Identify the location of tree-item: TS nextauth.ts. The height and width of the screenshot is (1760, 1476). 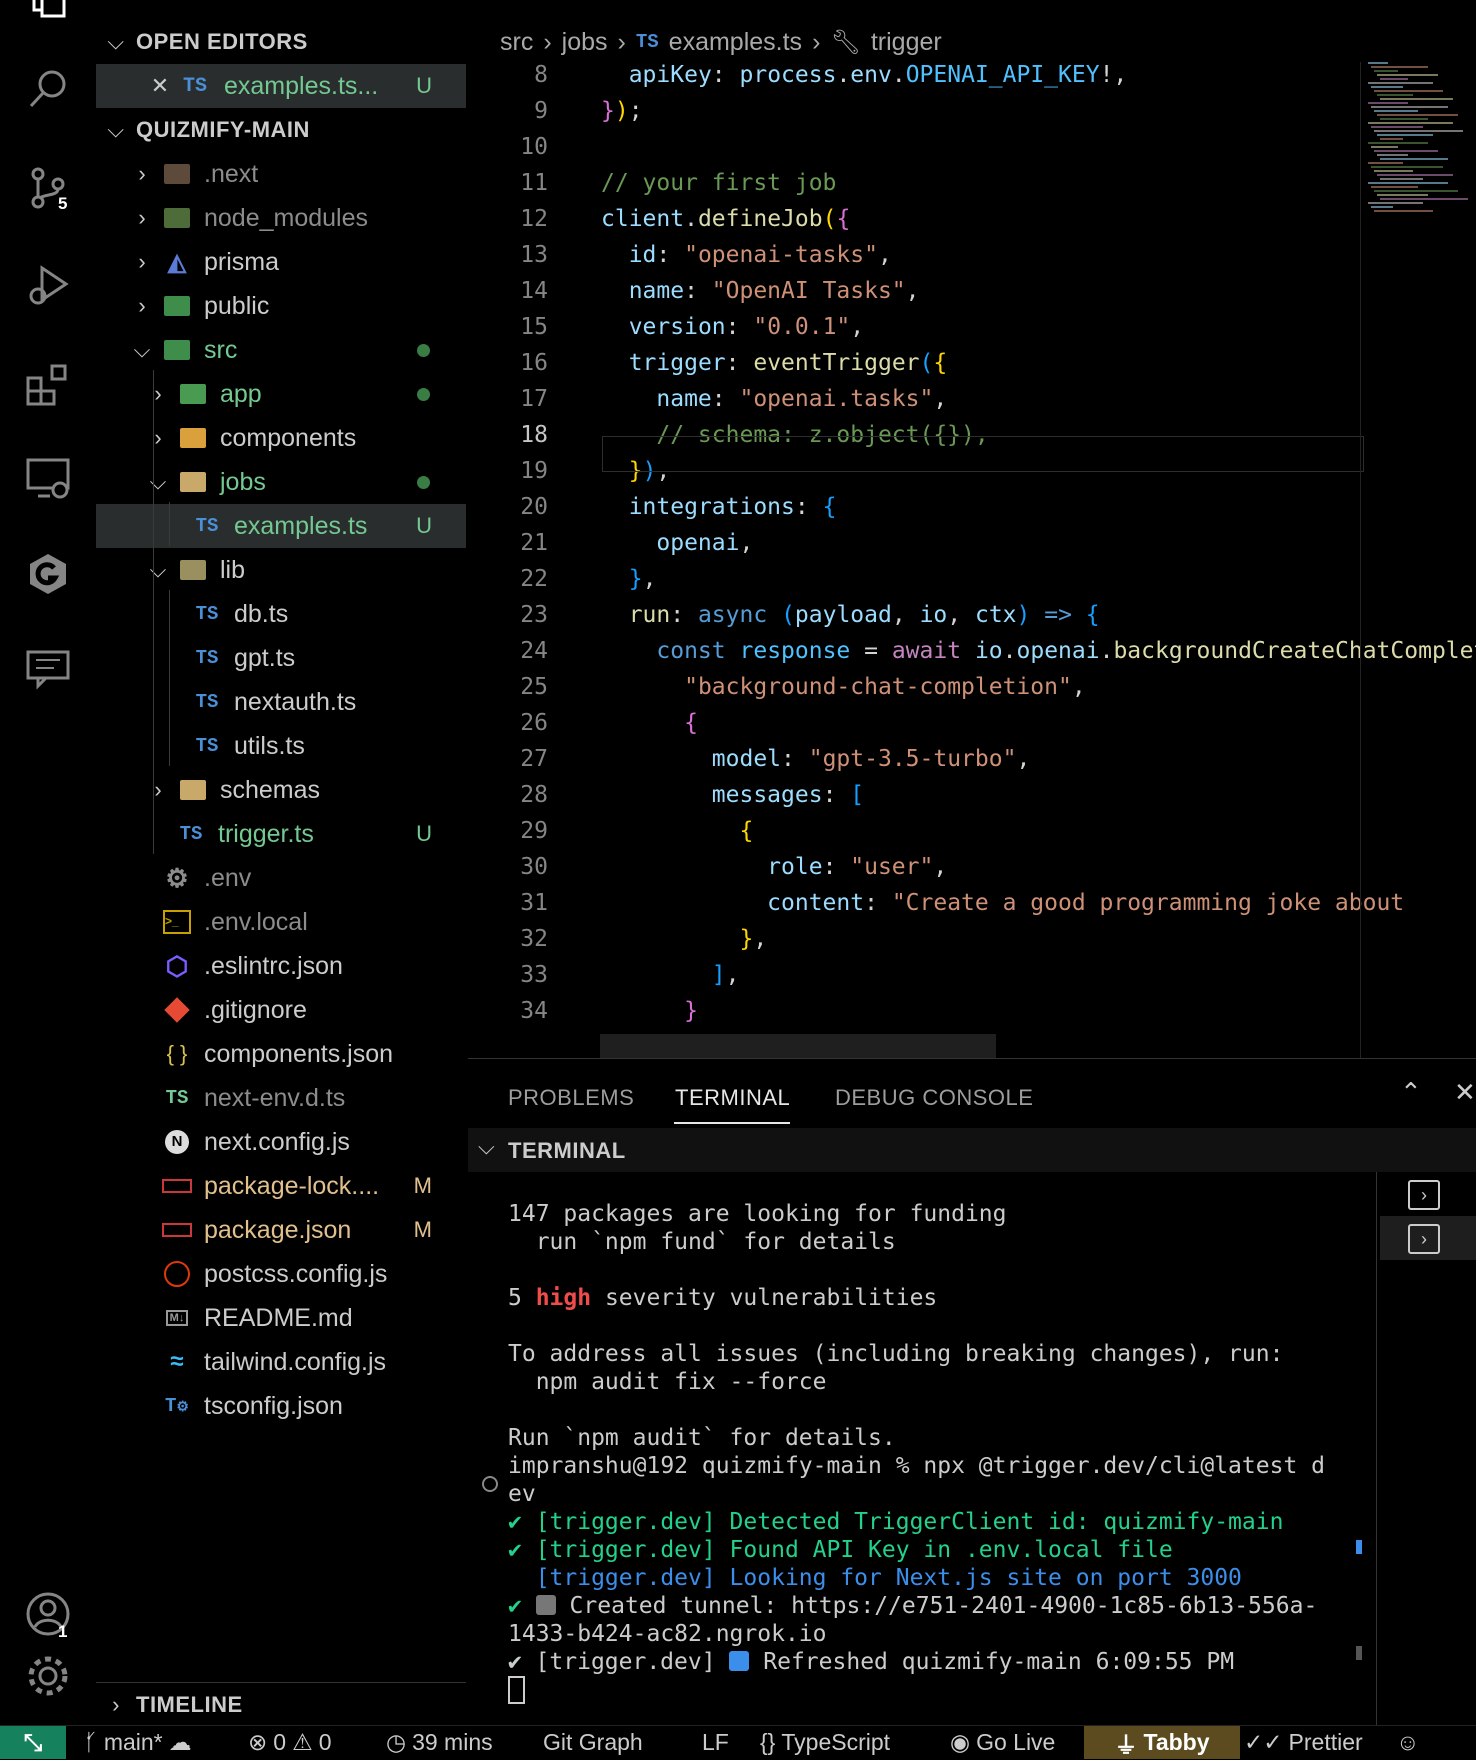
(281, 702).